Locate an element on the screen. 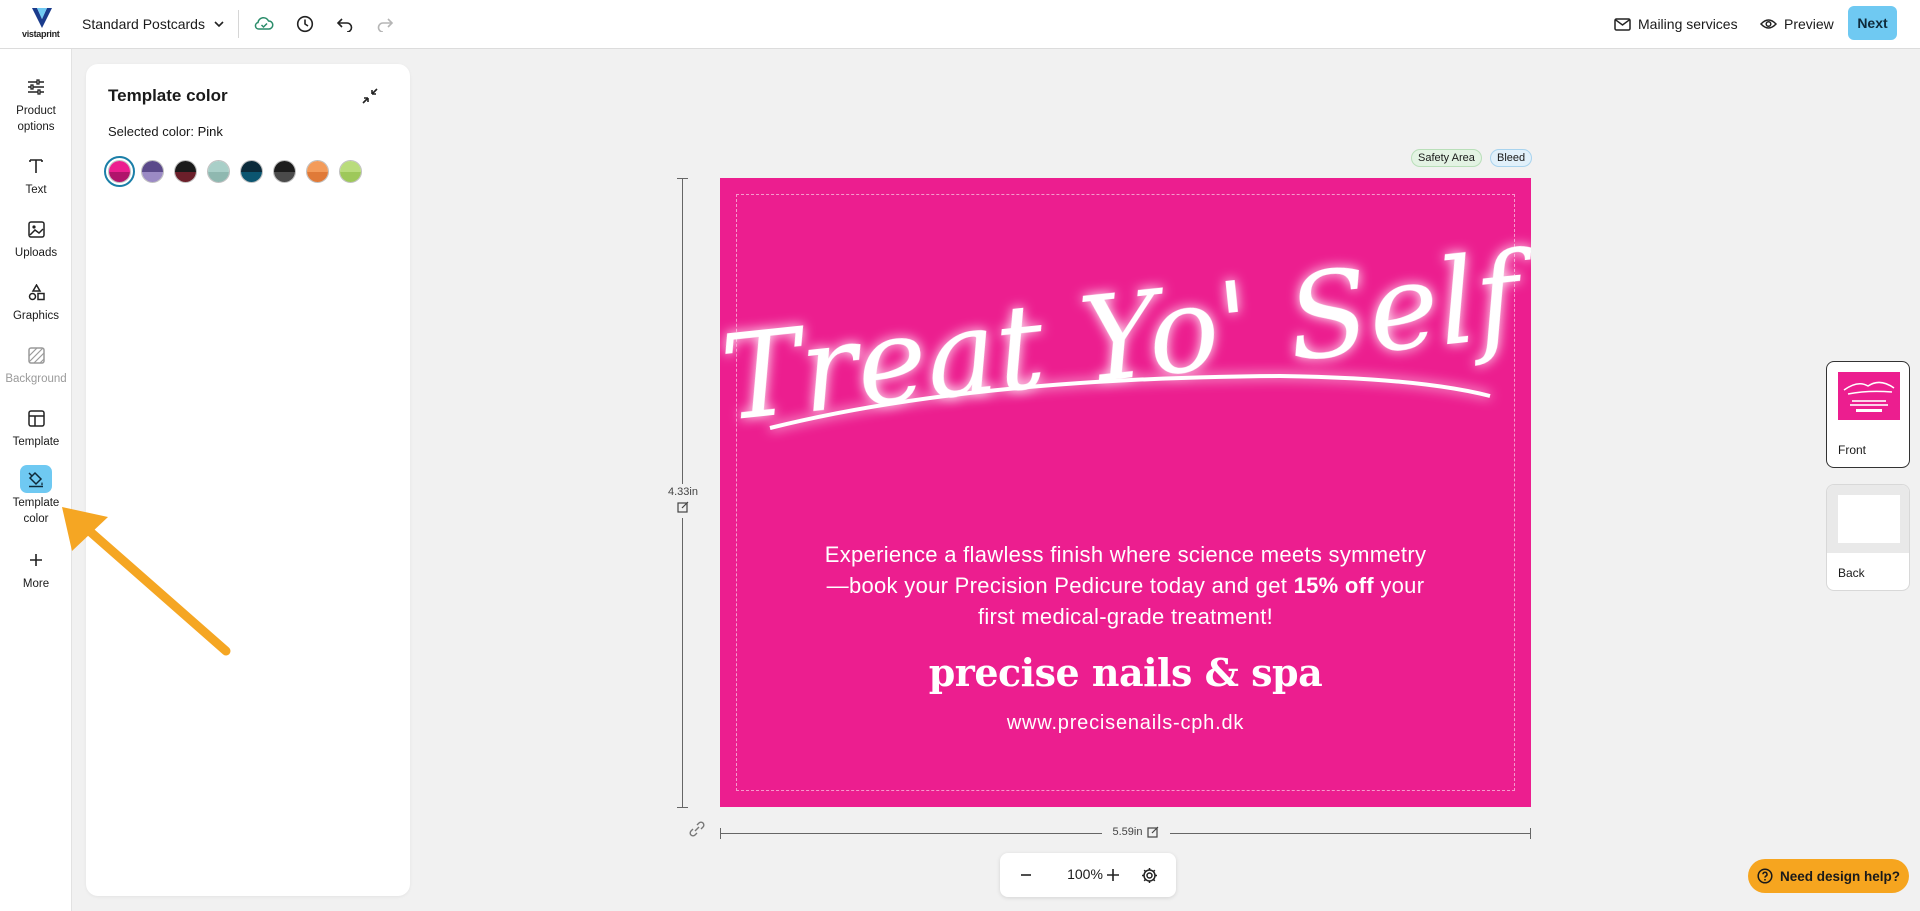 This screenshot has width=1920, height=911. width-dimension-label: 5.59in is located at coordinates (1136, 832).